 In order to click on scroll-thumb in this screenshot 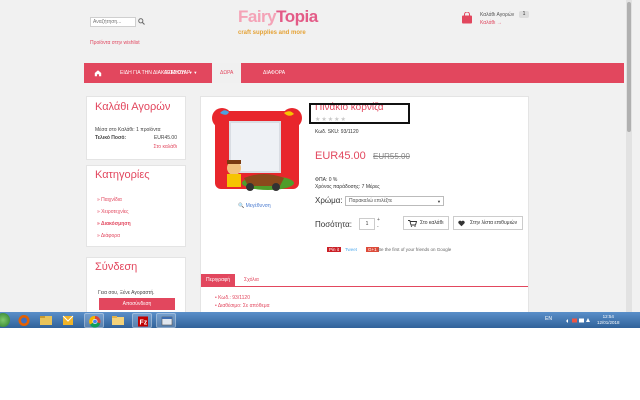, I will do `click(629, 67)`.